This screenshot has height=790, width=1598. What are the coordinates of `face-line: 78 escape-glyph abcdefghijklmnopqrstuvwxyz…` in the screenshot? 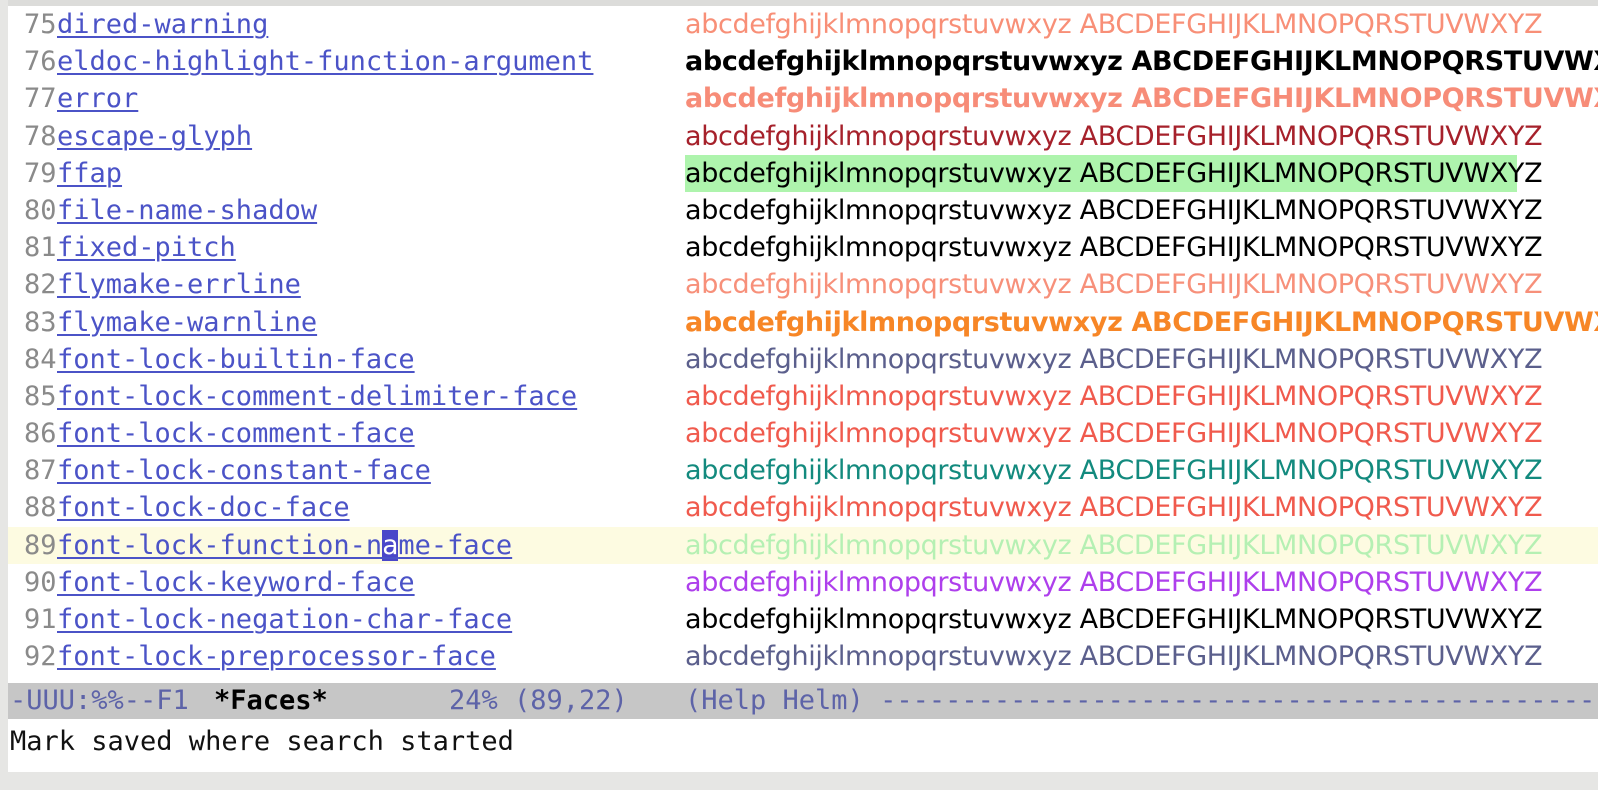 It's located at (803, 136).